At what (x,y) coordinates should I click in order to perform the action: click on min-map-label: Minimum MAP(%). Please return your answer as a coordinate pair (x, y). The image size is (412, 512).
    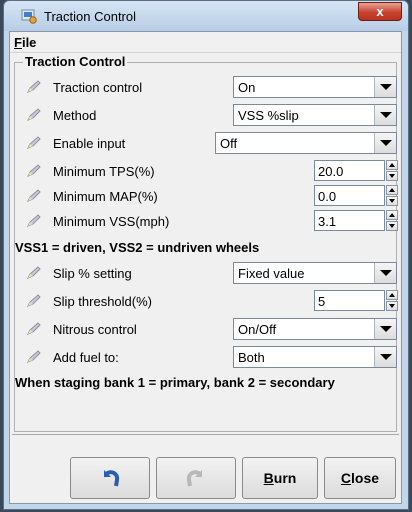
    Looking at the image, I should click on (105, 196).